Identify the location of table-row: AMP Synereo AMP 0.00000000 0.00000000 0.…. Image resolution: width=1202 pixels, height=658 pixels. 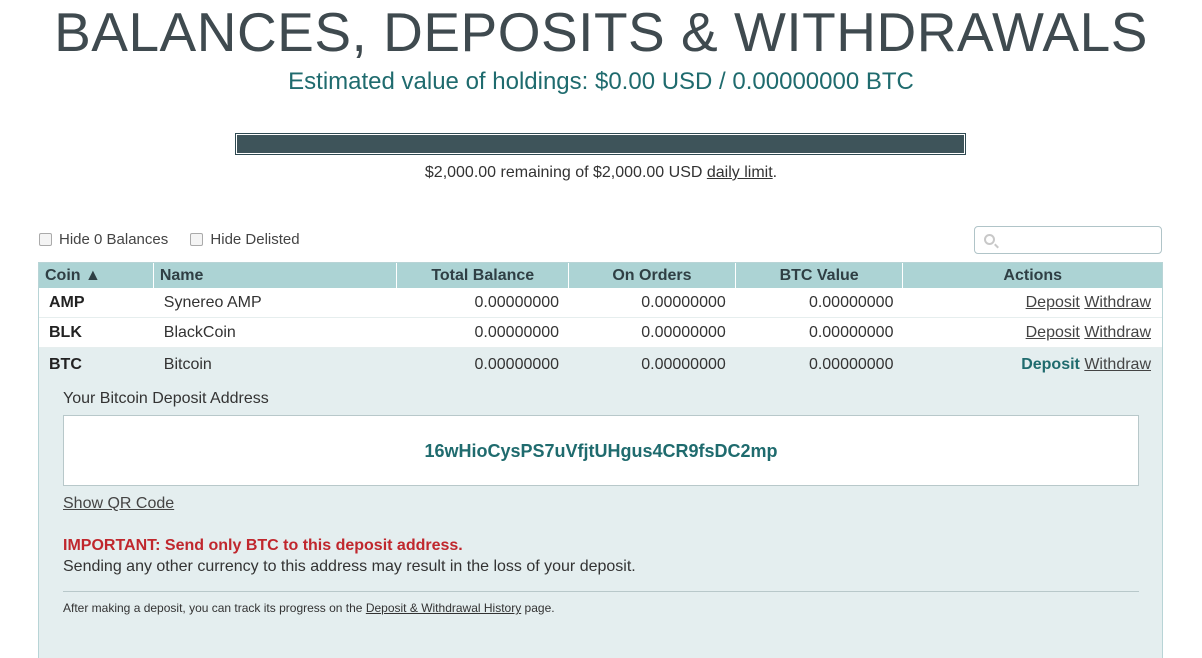
(600, 303).